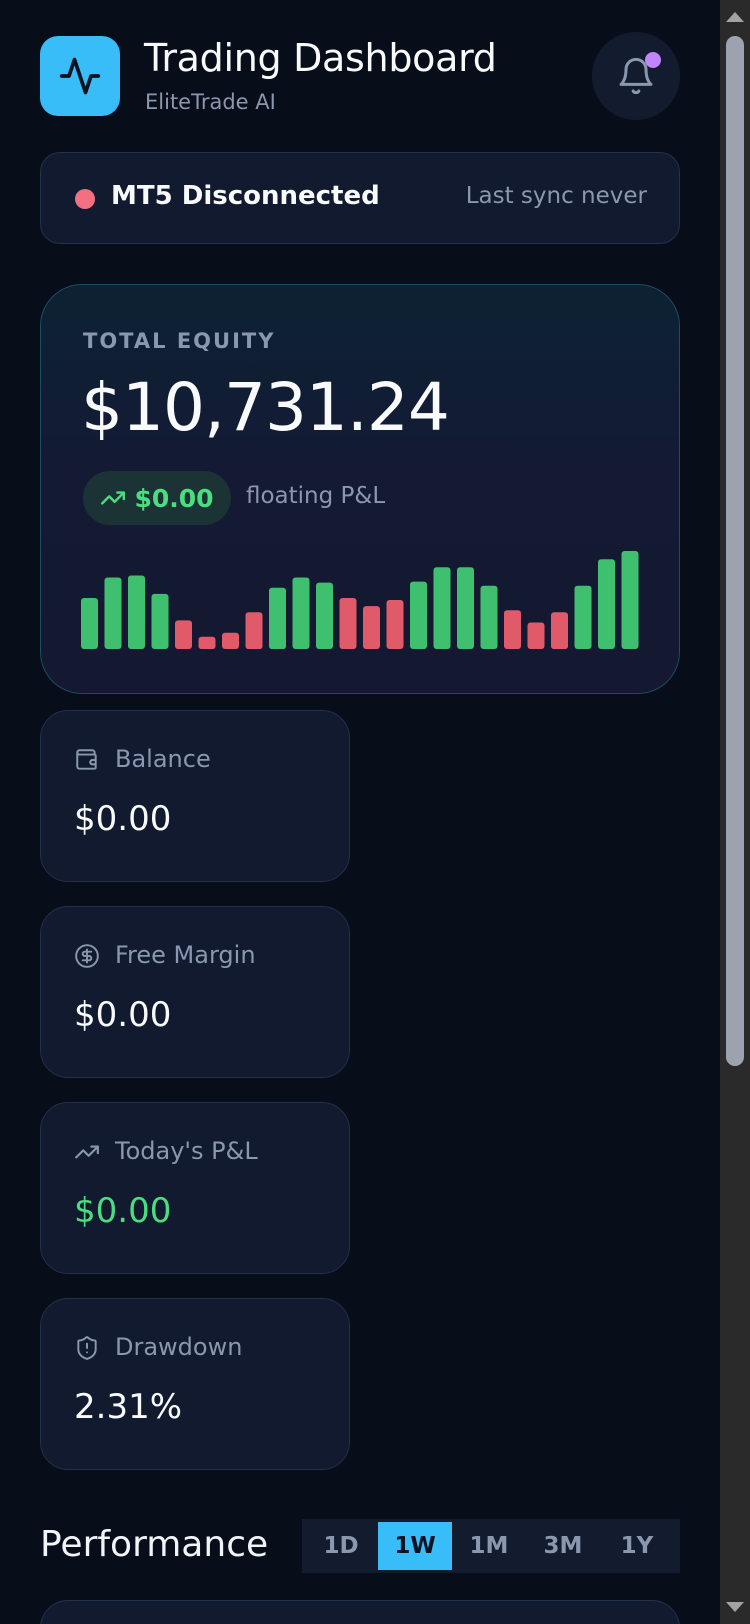 The image size is (750, 1624). What do you see at coordinates (415, 1546) in the screenshot?
I see `range-1w-button: 1W` at bounding box center [415, 1546].